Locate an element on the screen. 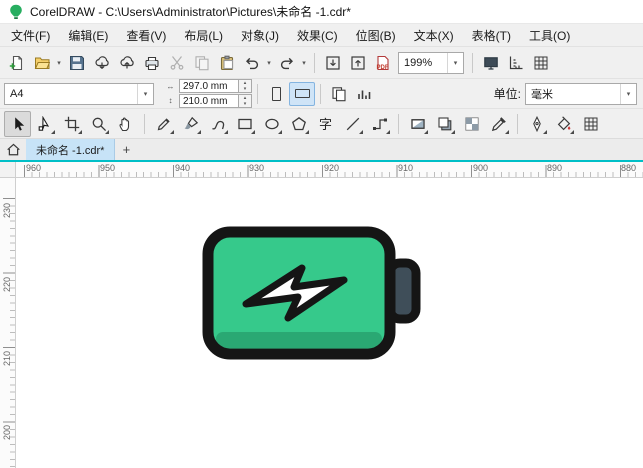  current-page-button is located at coordinates (363, 93).